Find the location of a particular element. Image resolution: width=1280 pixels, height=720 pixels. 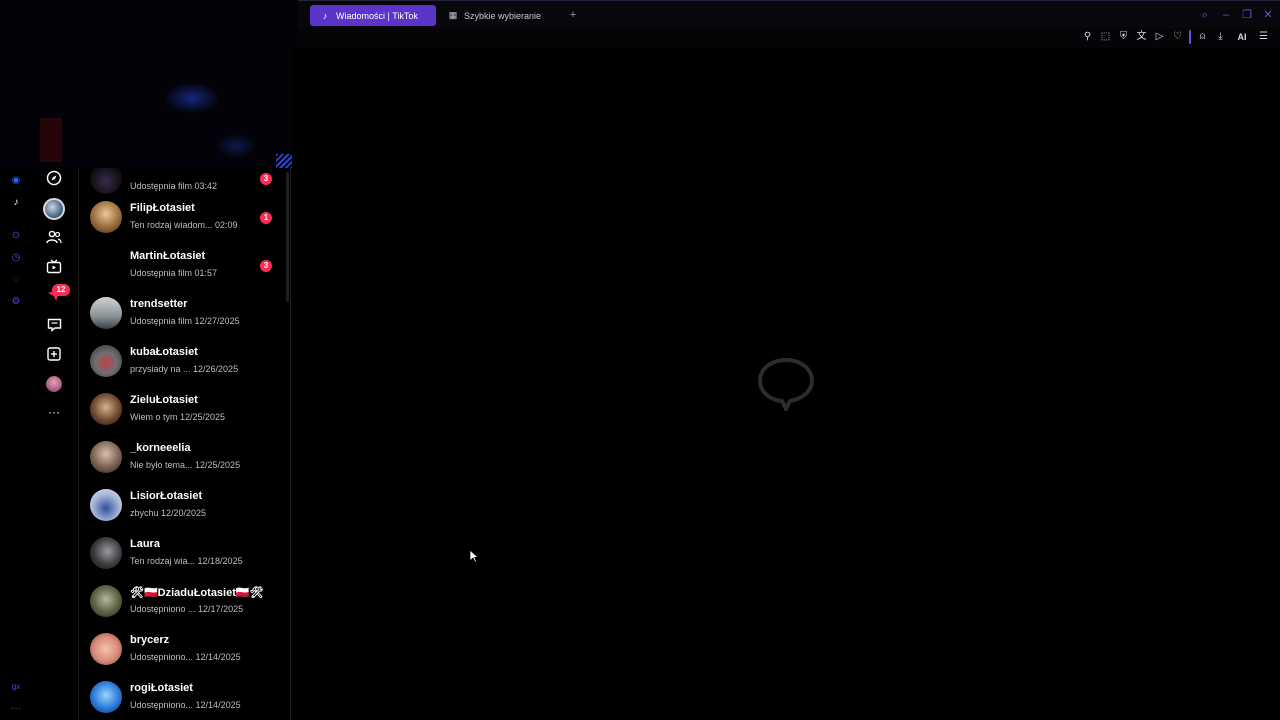

pin-icon: ⚲ is located at coordinates (1087, 37).